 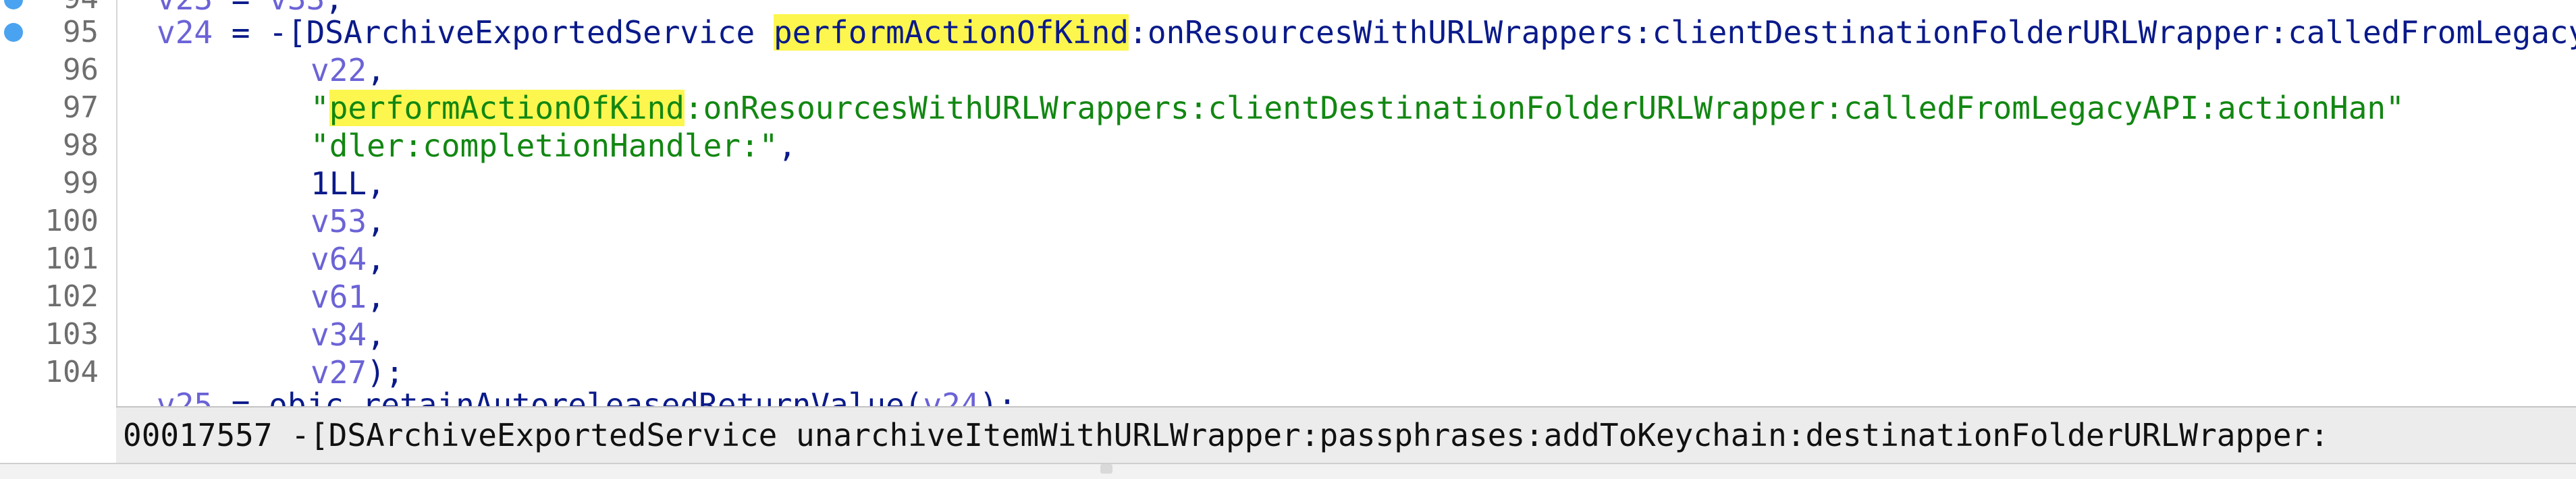 What do you see at coordinates (493, 32) in the screenshot?
I see `code-text: = -[DSArchiveExportedService` at bounding box center [493, 32].